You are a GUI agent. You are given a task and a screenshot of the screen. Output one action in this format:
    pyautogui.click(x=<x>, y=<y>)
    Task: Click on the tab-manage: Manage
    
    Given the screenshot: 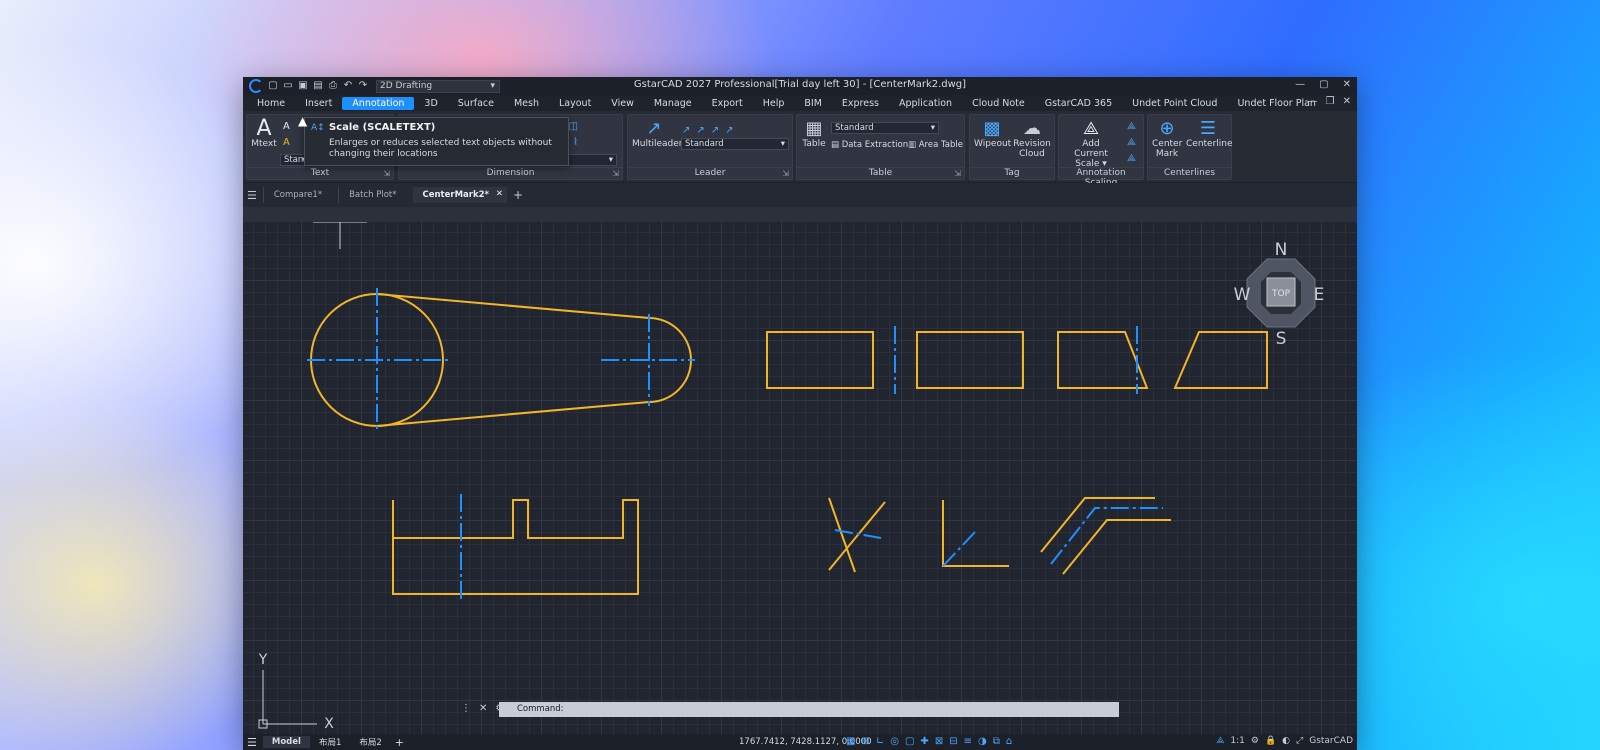 What is the action you would take?
    pyautogui.click(x=673, y=103)
    